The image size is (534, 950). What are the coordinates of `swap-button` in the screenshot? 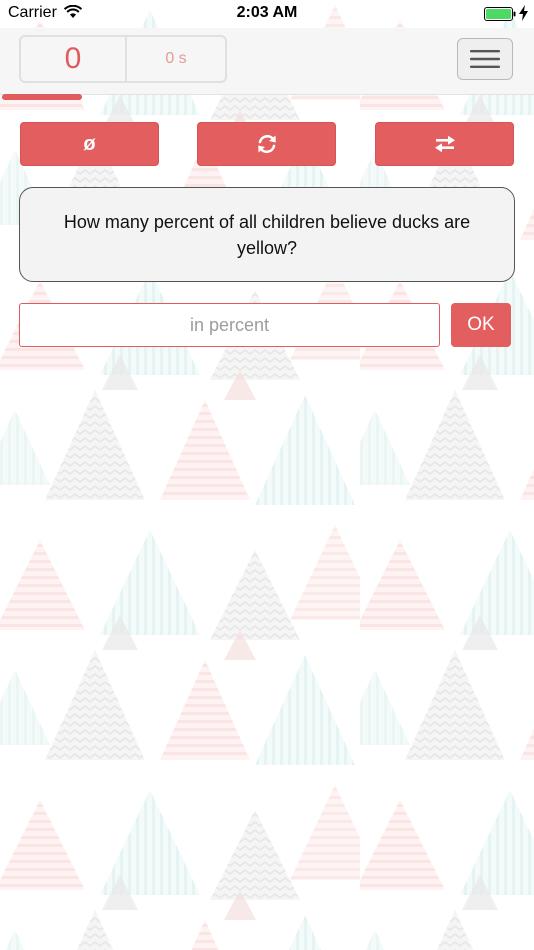 It's located at (444, 144).